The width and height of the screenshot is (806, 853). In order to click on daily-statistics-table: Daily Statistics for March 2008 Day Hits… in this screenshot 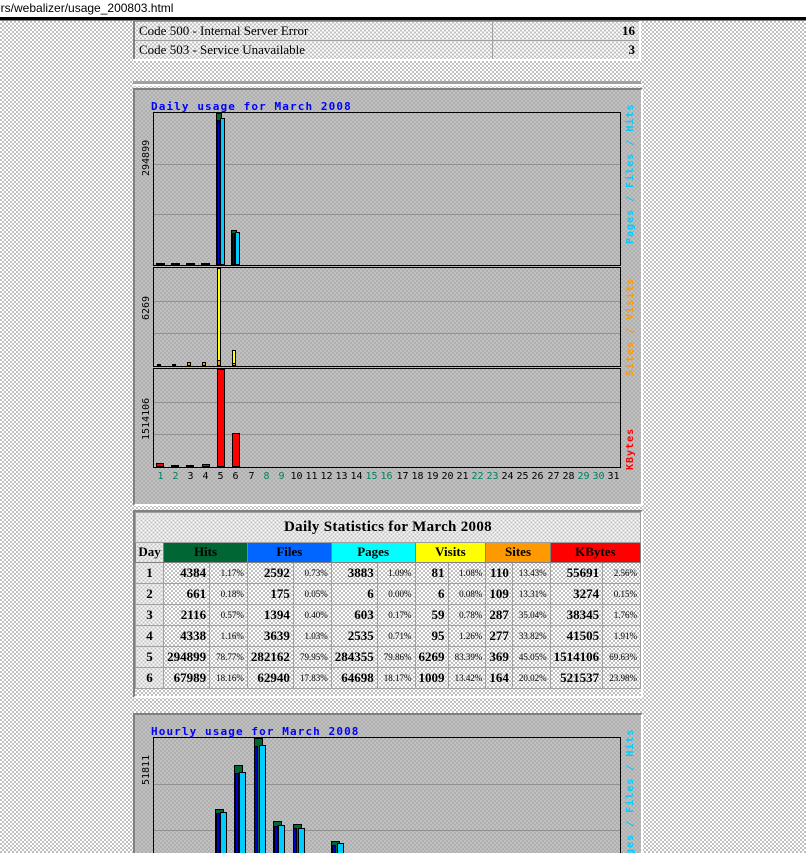, I will do `click(388, 600)`.